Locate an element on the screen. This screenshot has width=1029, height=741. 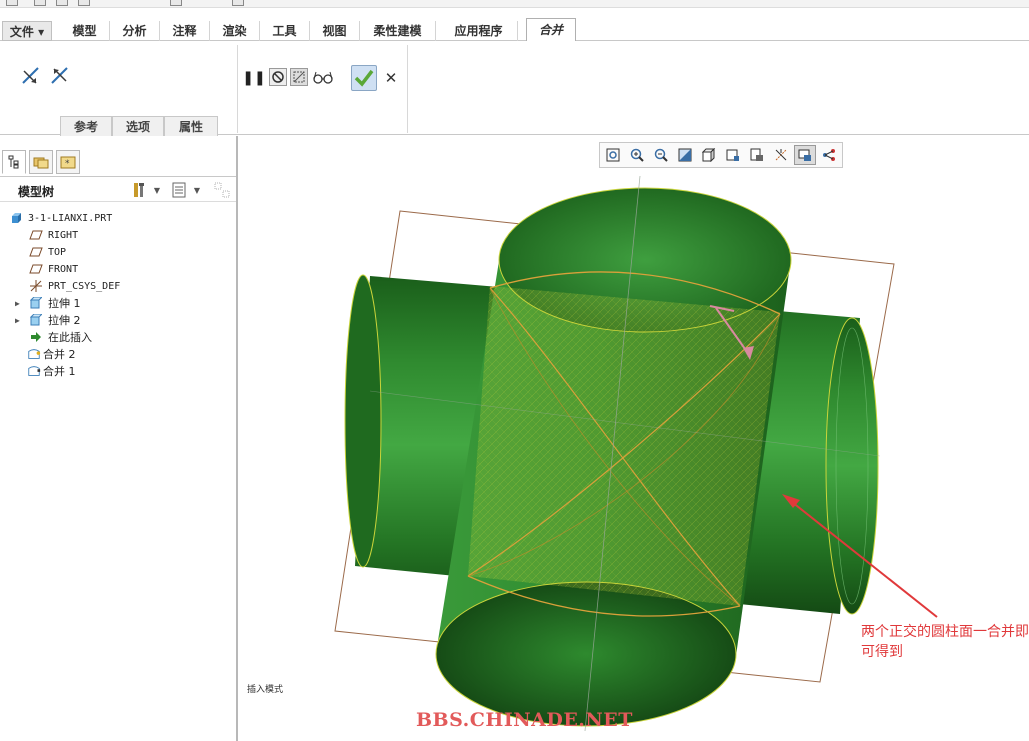
tree-item-merge-1: 合并 1 is located at coordinates (51, 371).